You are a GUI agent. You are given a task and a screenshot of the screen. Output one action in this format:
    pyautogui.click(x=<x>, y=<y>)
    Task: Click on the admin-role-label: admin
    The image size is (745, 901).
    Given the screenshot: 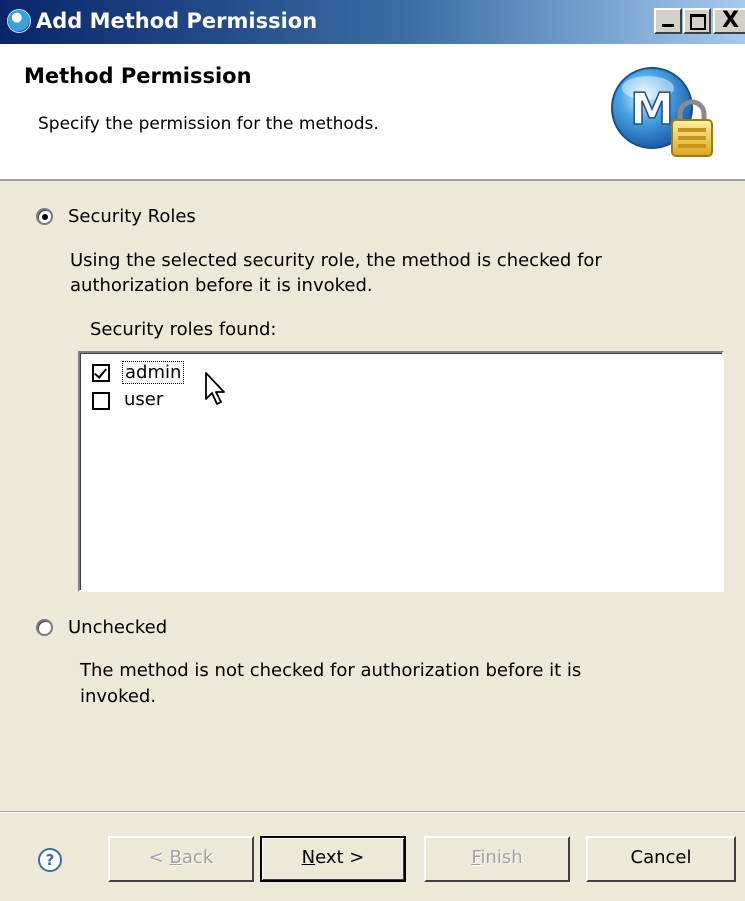 What is the action you would take?
    pyautogui.click(x=153, y=372)
    